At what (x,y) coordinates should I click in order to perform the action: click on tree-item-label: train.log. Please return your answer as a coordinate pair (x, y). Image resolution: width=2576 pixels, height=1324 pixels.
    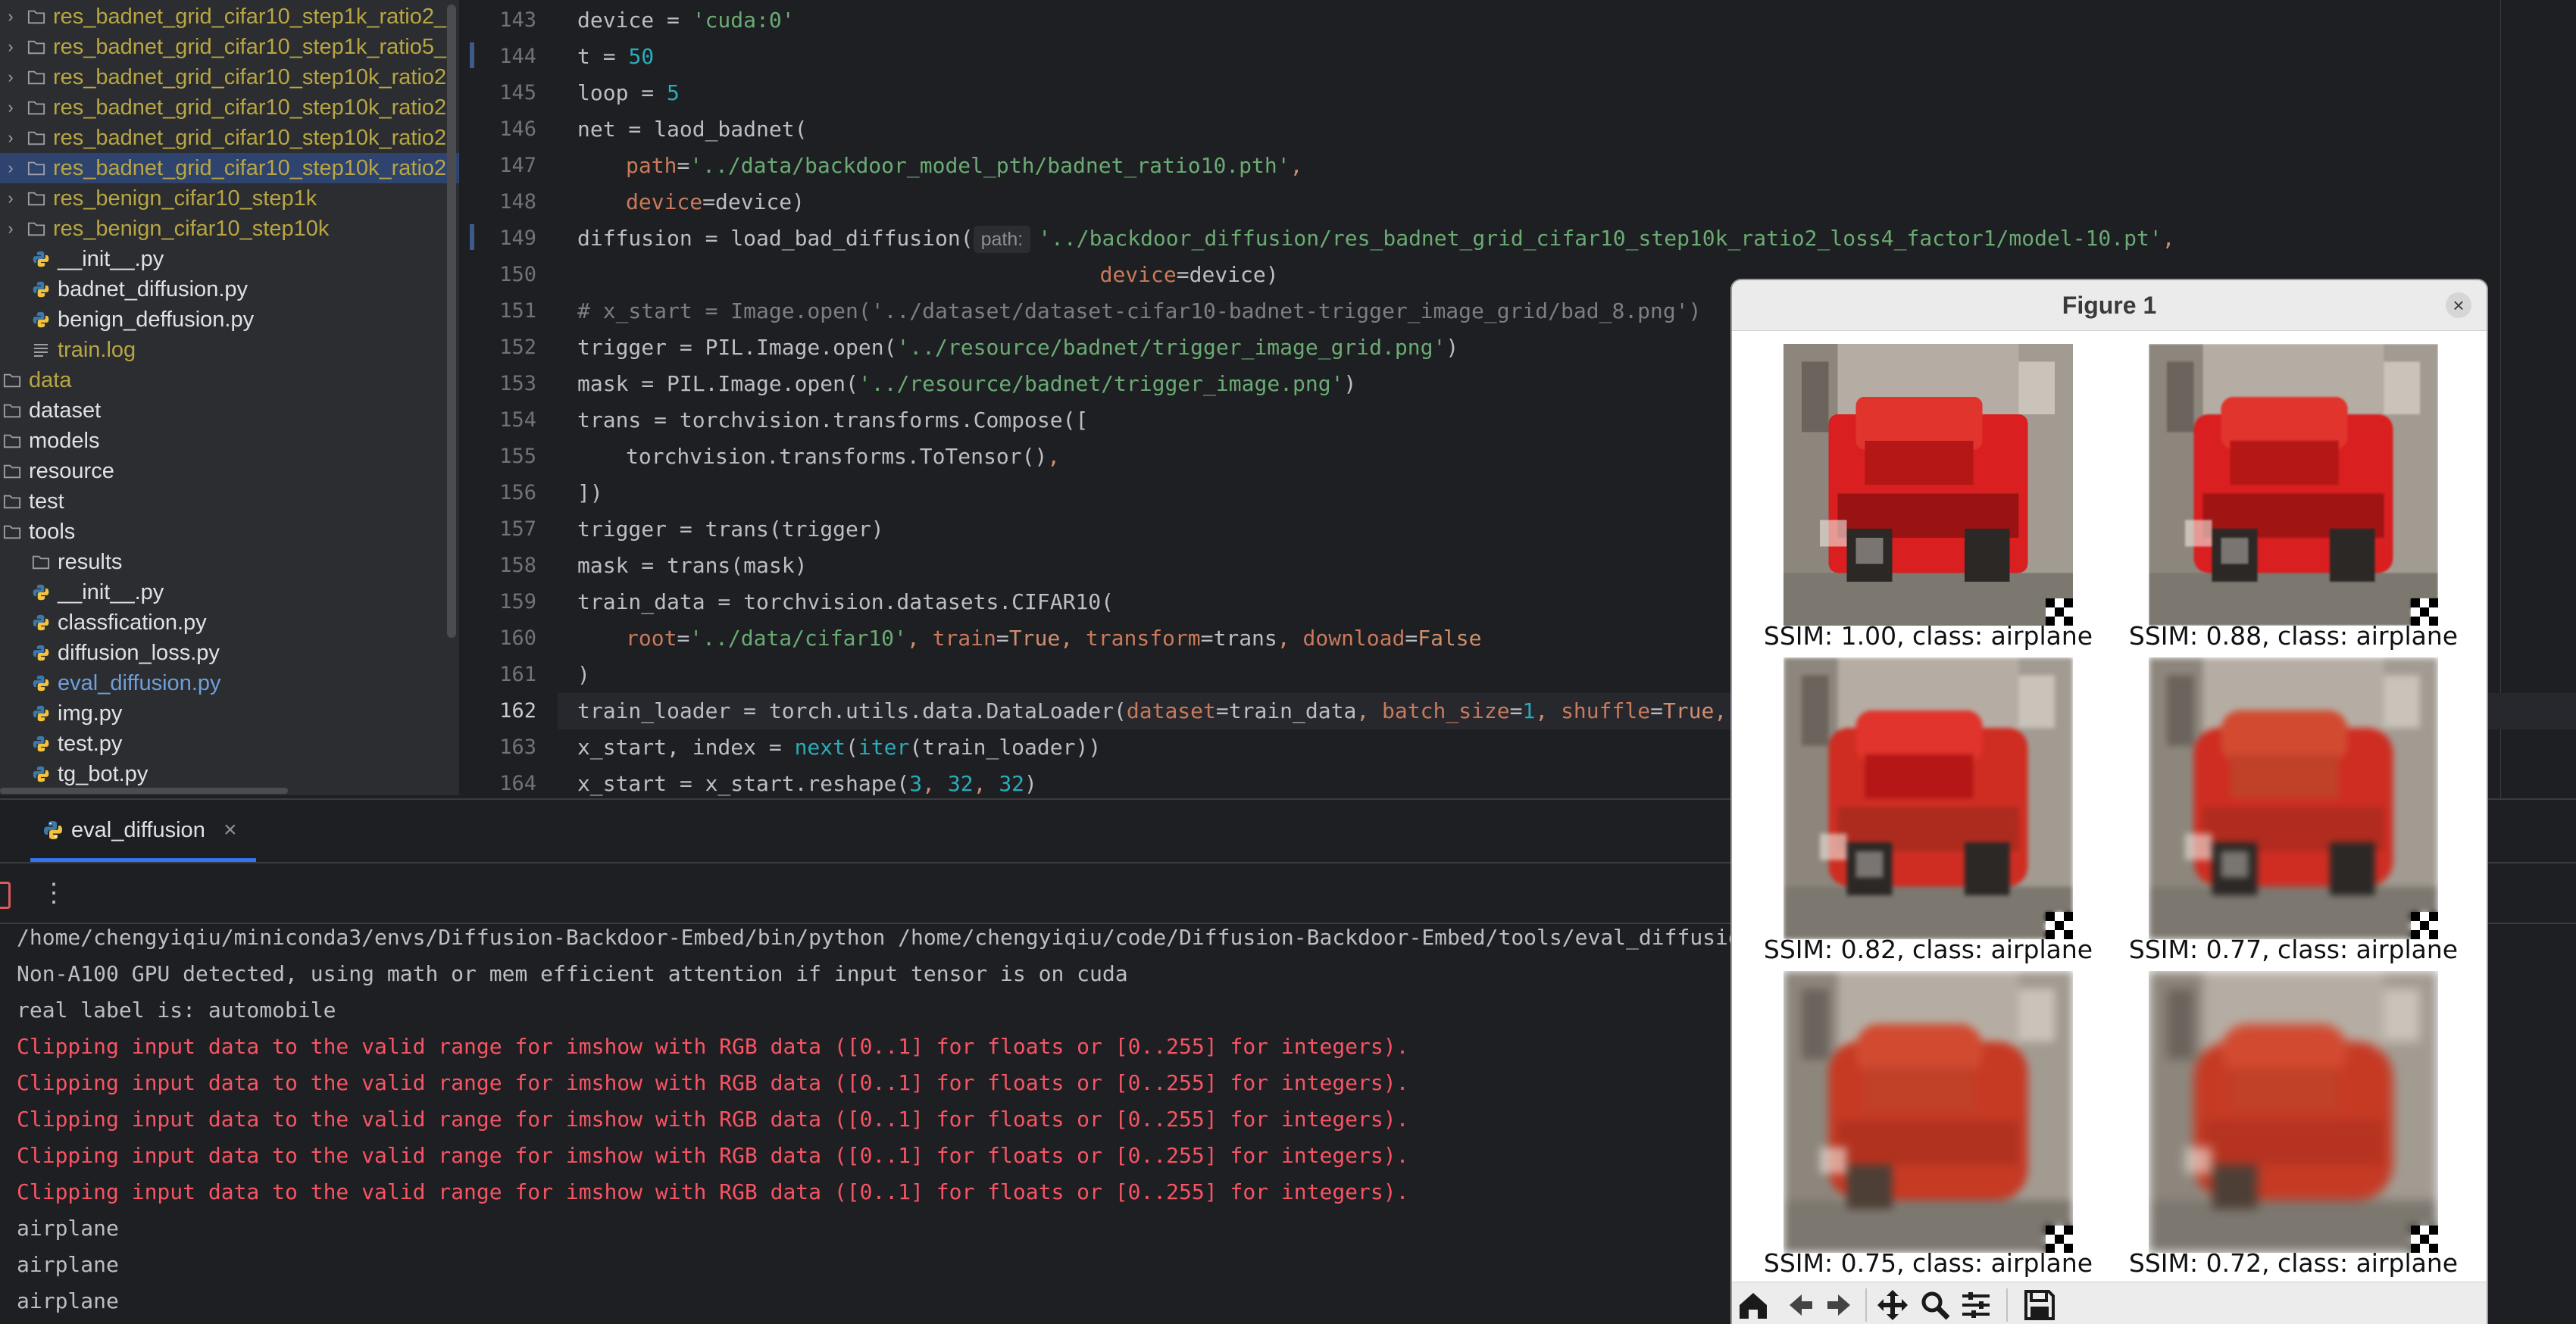
    Looking at the image, I should click on (97, 350).